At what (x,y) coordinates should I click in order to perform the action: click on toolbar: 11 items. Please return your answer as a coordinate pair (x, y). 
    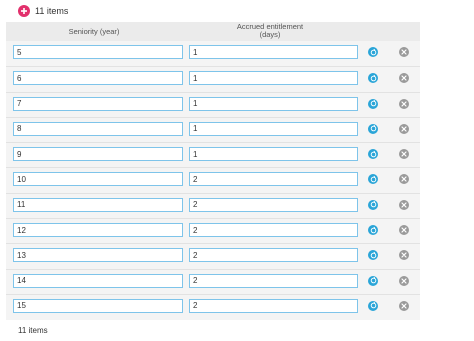
    Looking at the image, I should click on (213, 11).